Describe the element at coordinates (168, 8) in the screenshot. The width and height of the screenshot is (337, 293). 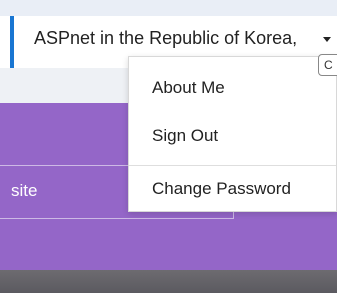
I see `top-strip` at that location.